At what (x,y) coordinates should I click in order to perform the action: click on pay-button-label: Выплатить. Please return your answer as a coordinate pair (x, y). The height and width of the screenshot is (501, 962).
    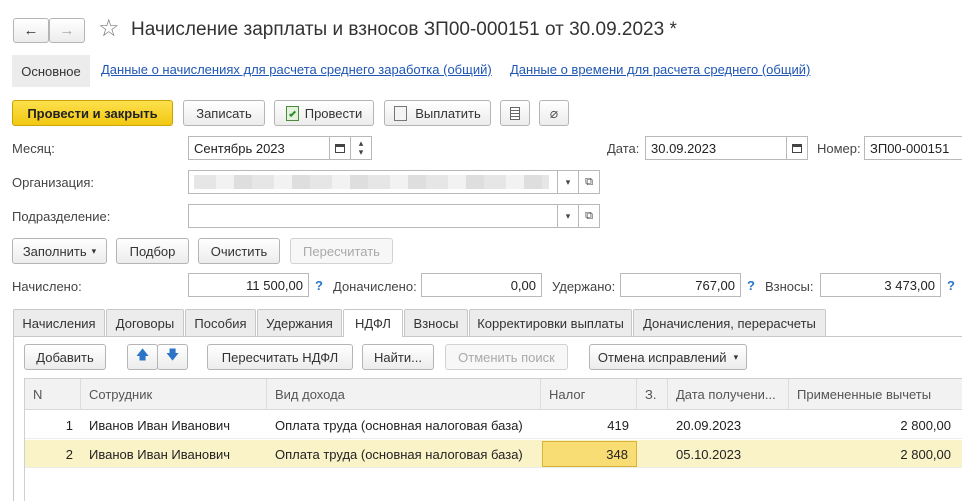
    Looking at the image, I should click on (448, 113).